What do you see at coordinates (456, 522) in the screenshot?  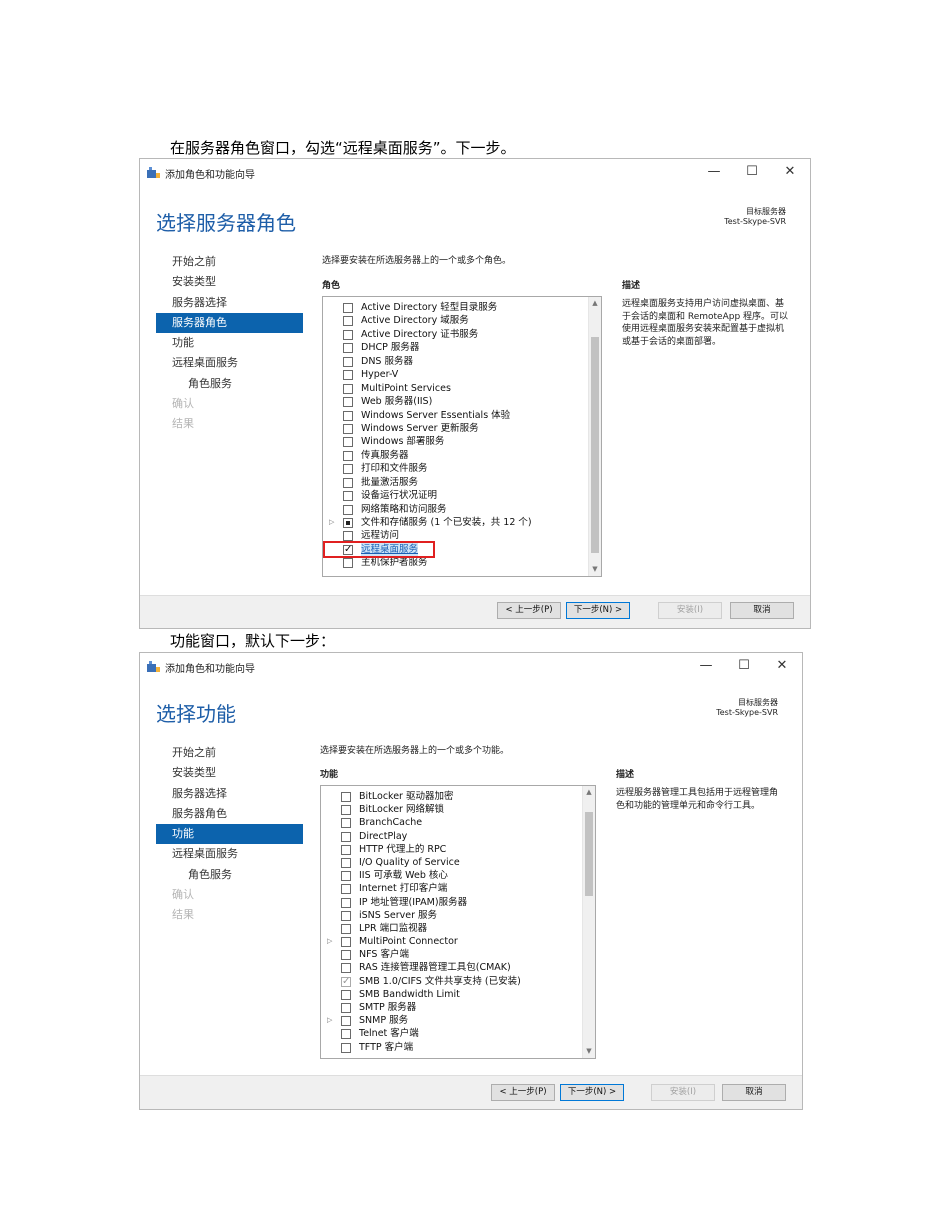 I see `list-item: ▷ 文件和存储服务 (1 个已安装，共 12 个)` at bounding box center [456, 522].